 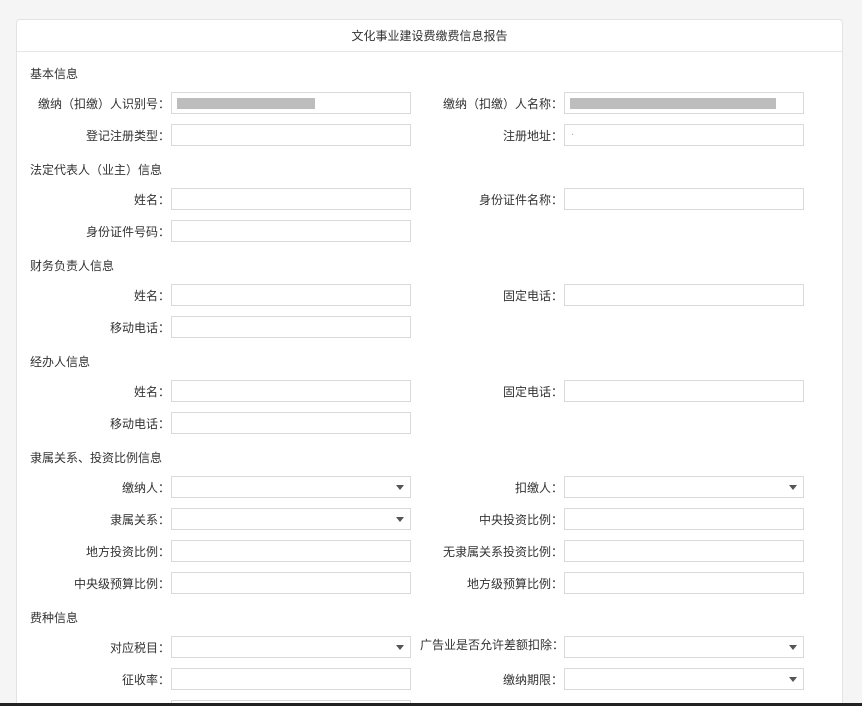 What do you see at coordinates (684, 487) in the screenshot?
I see `withholder-select` at bounding box center [684, 487].